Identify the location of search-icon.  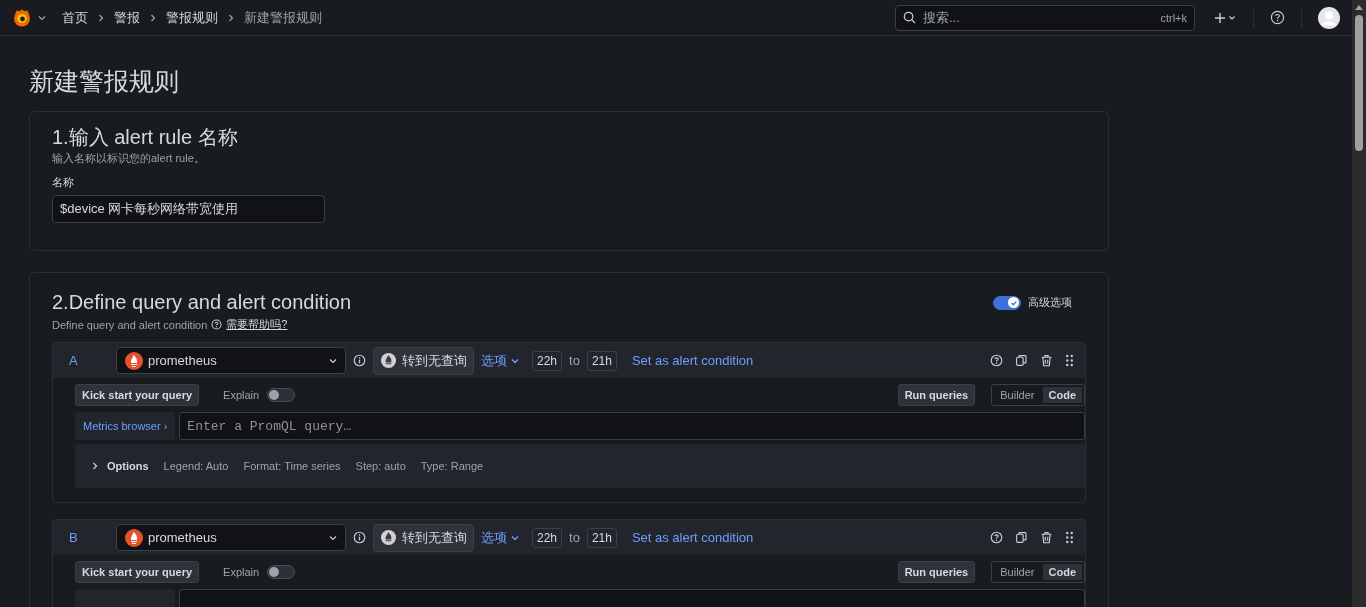
(909, 17).